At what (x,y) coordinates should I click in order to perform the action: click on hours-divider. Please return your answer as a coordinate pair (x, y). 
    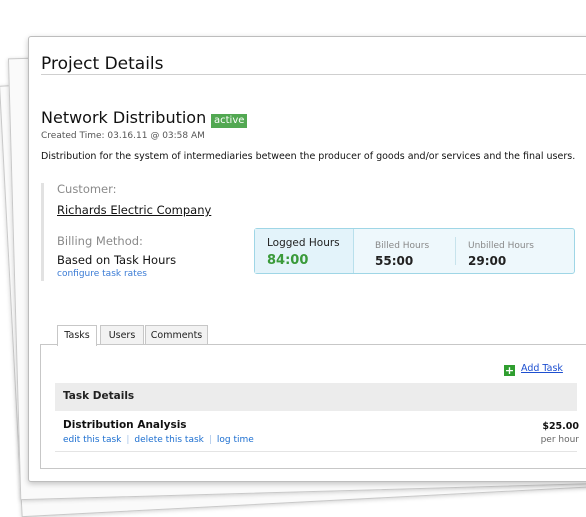
    Looking at the image, I should click on (455, 251).